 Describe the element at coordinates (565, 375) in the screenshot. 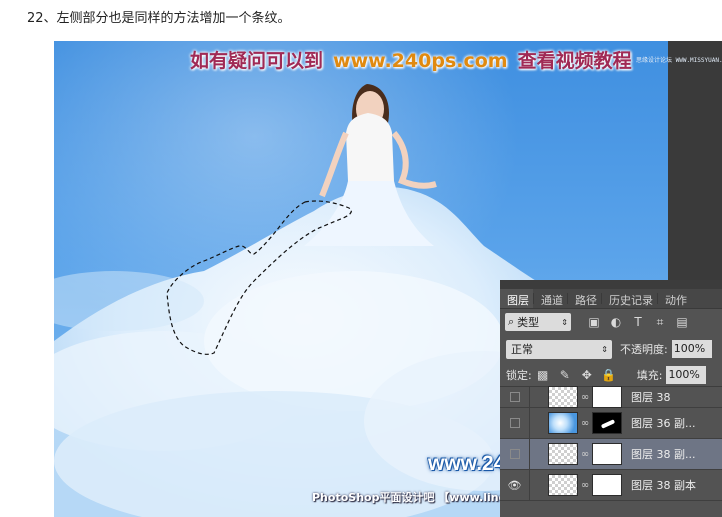

I see `lock-image-pixels-icon: ✎` at that location.